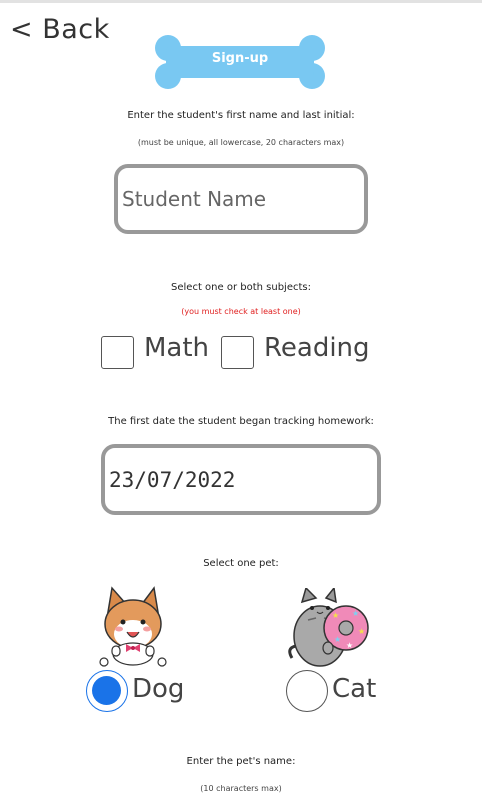 The height and width of the screenshot is (802, 482). What do you see at coordinates (107, 691) in the screenshot?
I see `dog-radio` at bounding box center [107, 691].